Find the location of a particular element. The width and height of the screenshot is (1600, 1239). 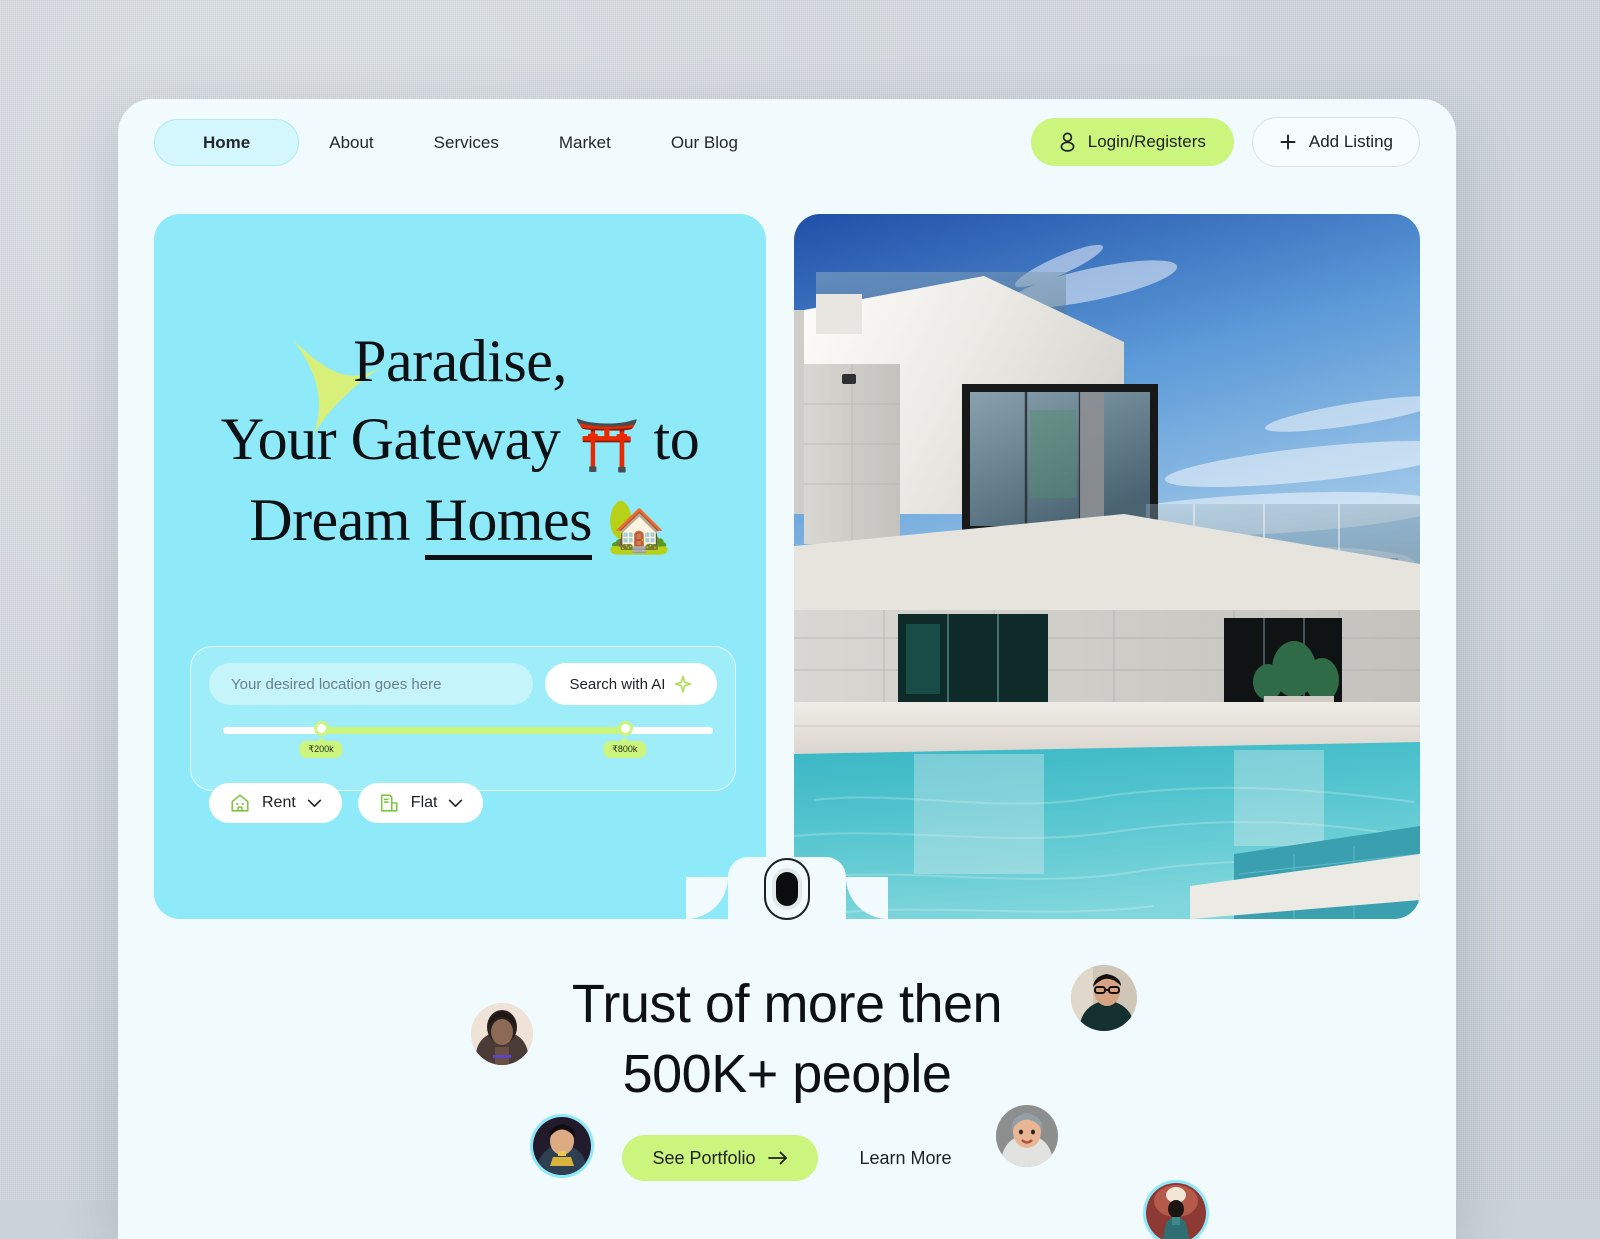

trust-cta-row: See Portfolio Learn More is located at coordinates (787, 1158).